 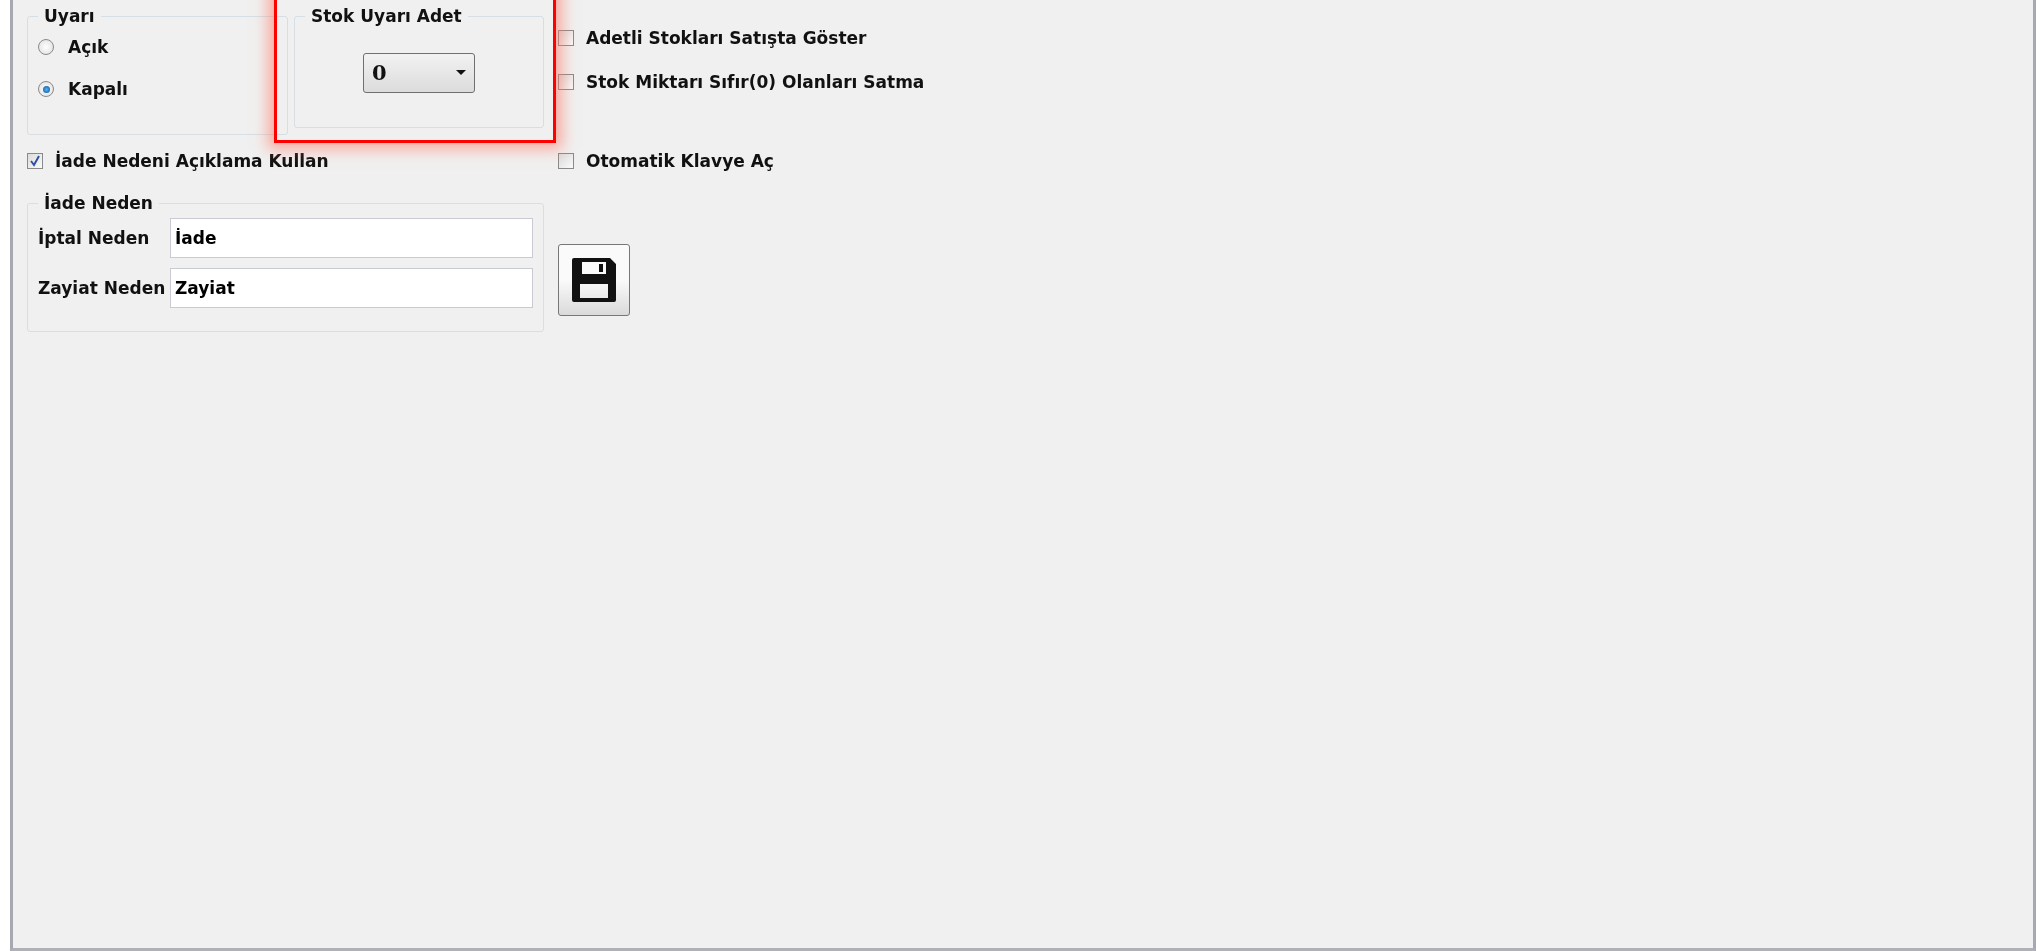 What do you see at coordinates (98, 89) in the screenshot?
I see `radio-label: Kapalı` at bounding box center [98, 89].